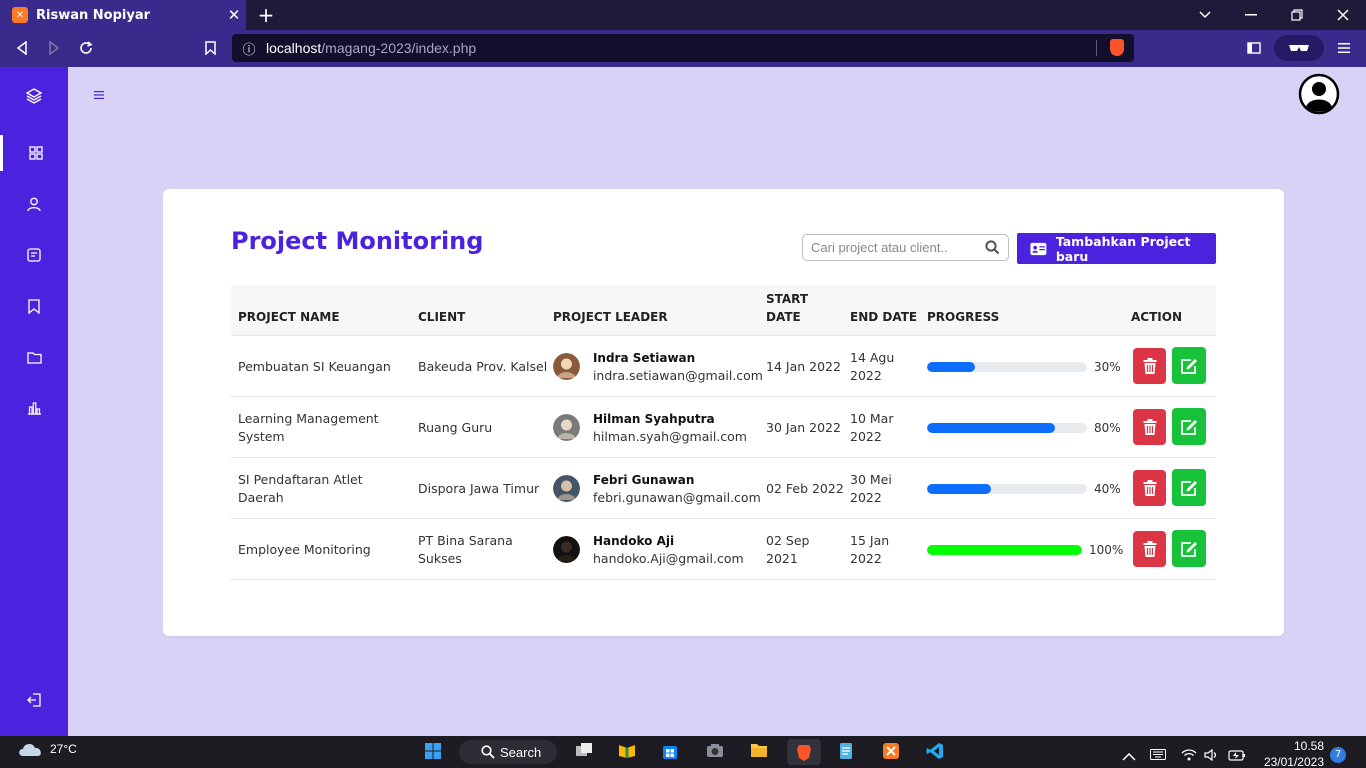  I want to click on keyboard-icon, so click(1158, 755).